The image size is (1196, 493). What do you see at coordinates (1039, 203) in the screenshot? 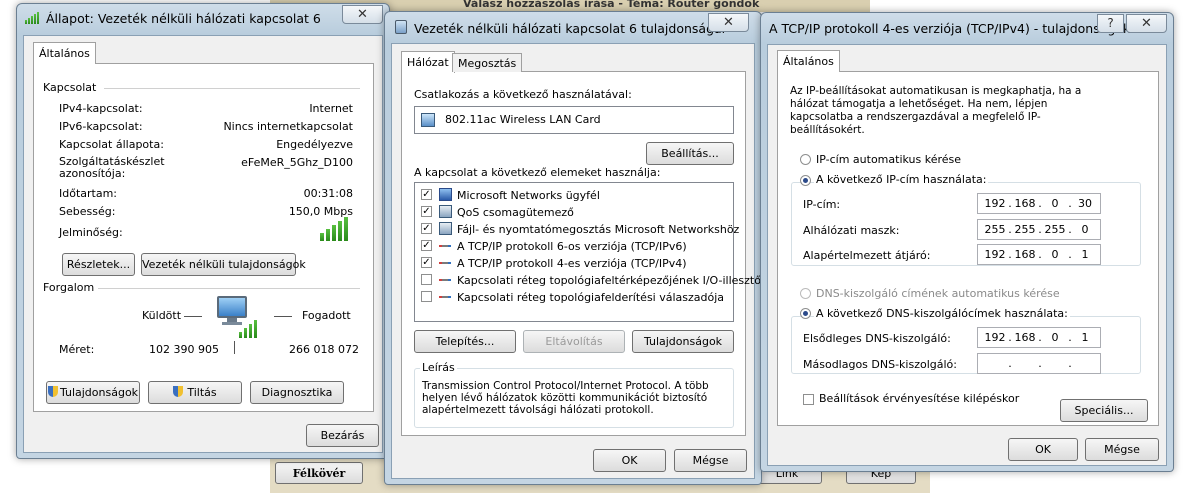
I see `ip-field: 192. 168. 0. 30` at bounding box center [1039, 203].